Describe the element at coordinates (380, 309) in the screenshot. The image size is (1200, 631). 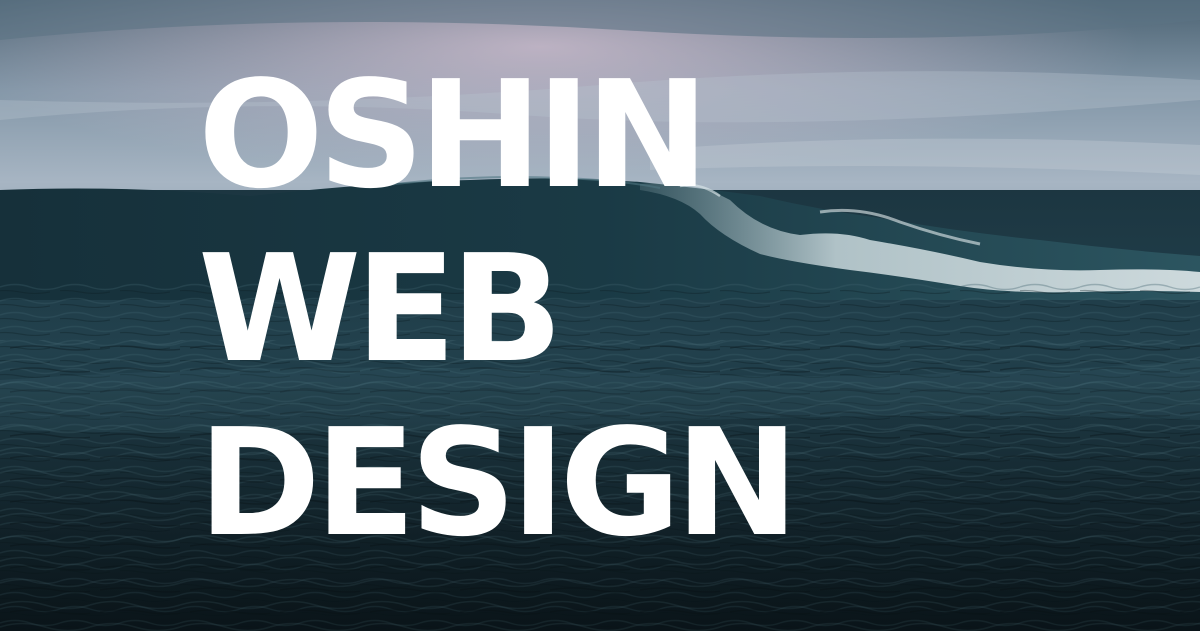
I see `hero-title-line-2: WEB` at that location.